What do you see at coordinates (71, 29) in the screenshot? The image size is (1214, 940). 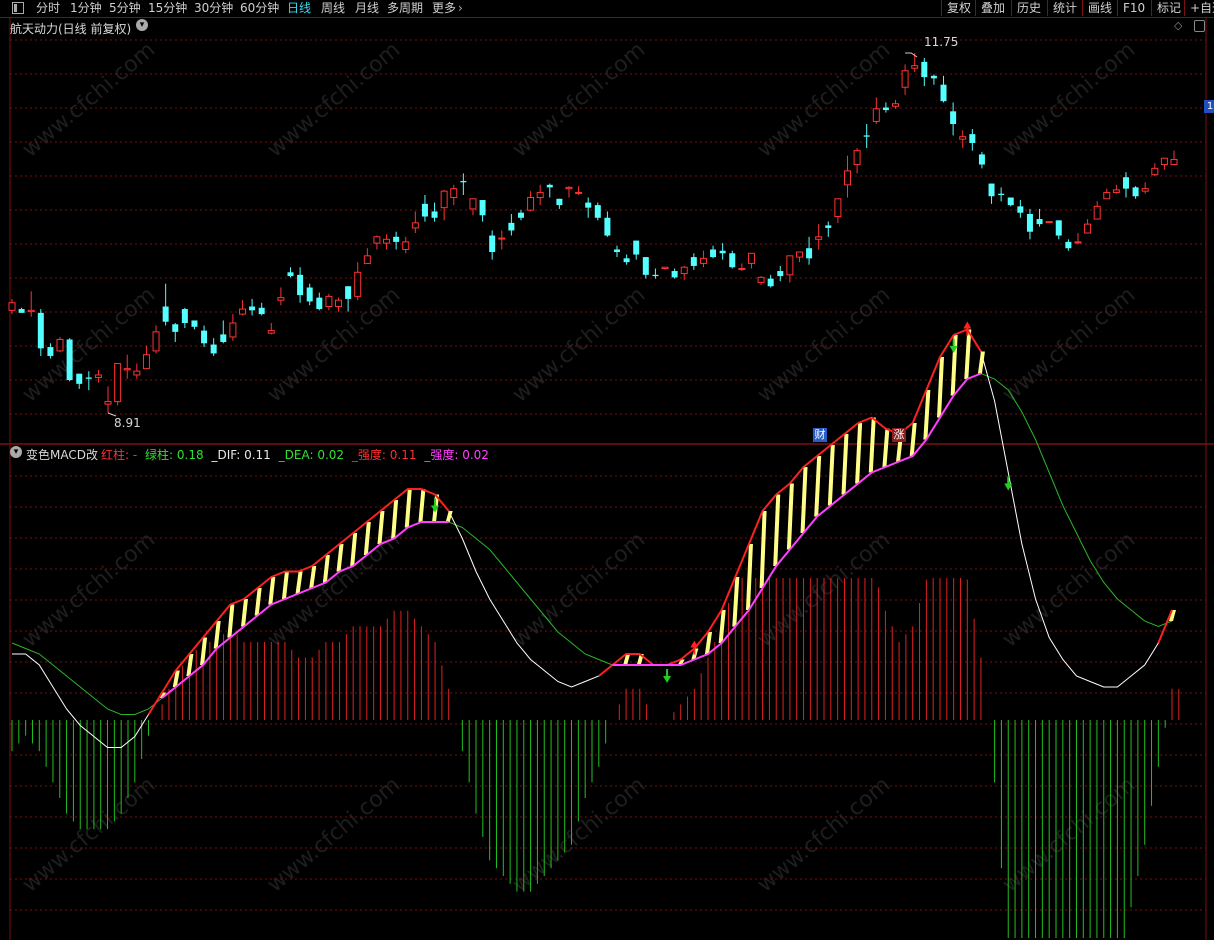 I see `price-panel-title: 航天动力(日线 前复权)` at bounding box center [71, 29].